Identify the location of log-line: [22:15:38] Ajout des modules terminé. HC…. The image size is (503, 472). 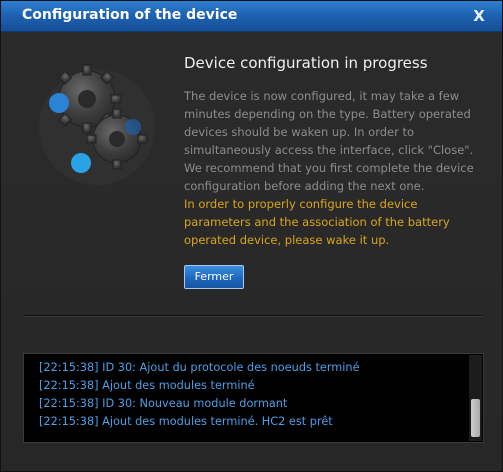
(186, 421).